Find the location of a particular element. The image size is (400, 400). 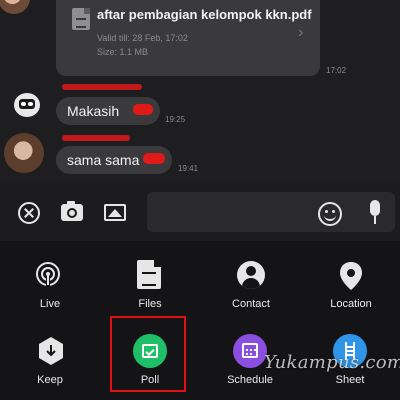

menu-item-files: Files is located at coordinates (150, 304).